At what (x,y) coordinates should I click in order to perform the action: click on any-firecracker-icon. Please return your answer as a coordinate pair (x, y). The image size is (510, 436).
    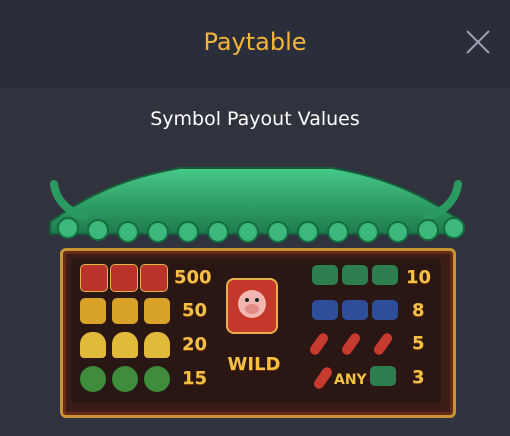
    Looking at the image, I should click on (383, 376).